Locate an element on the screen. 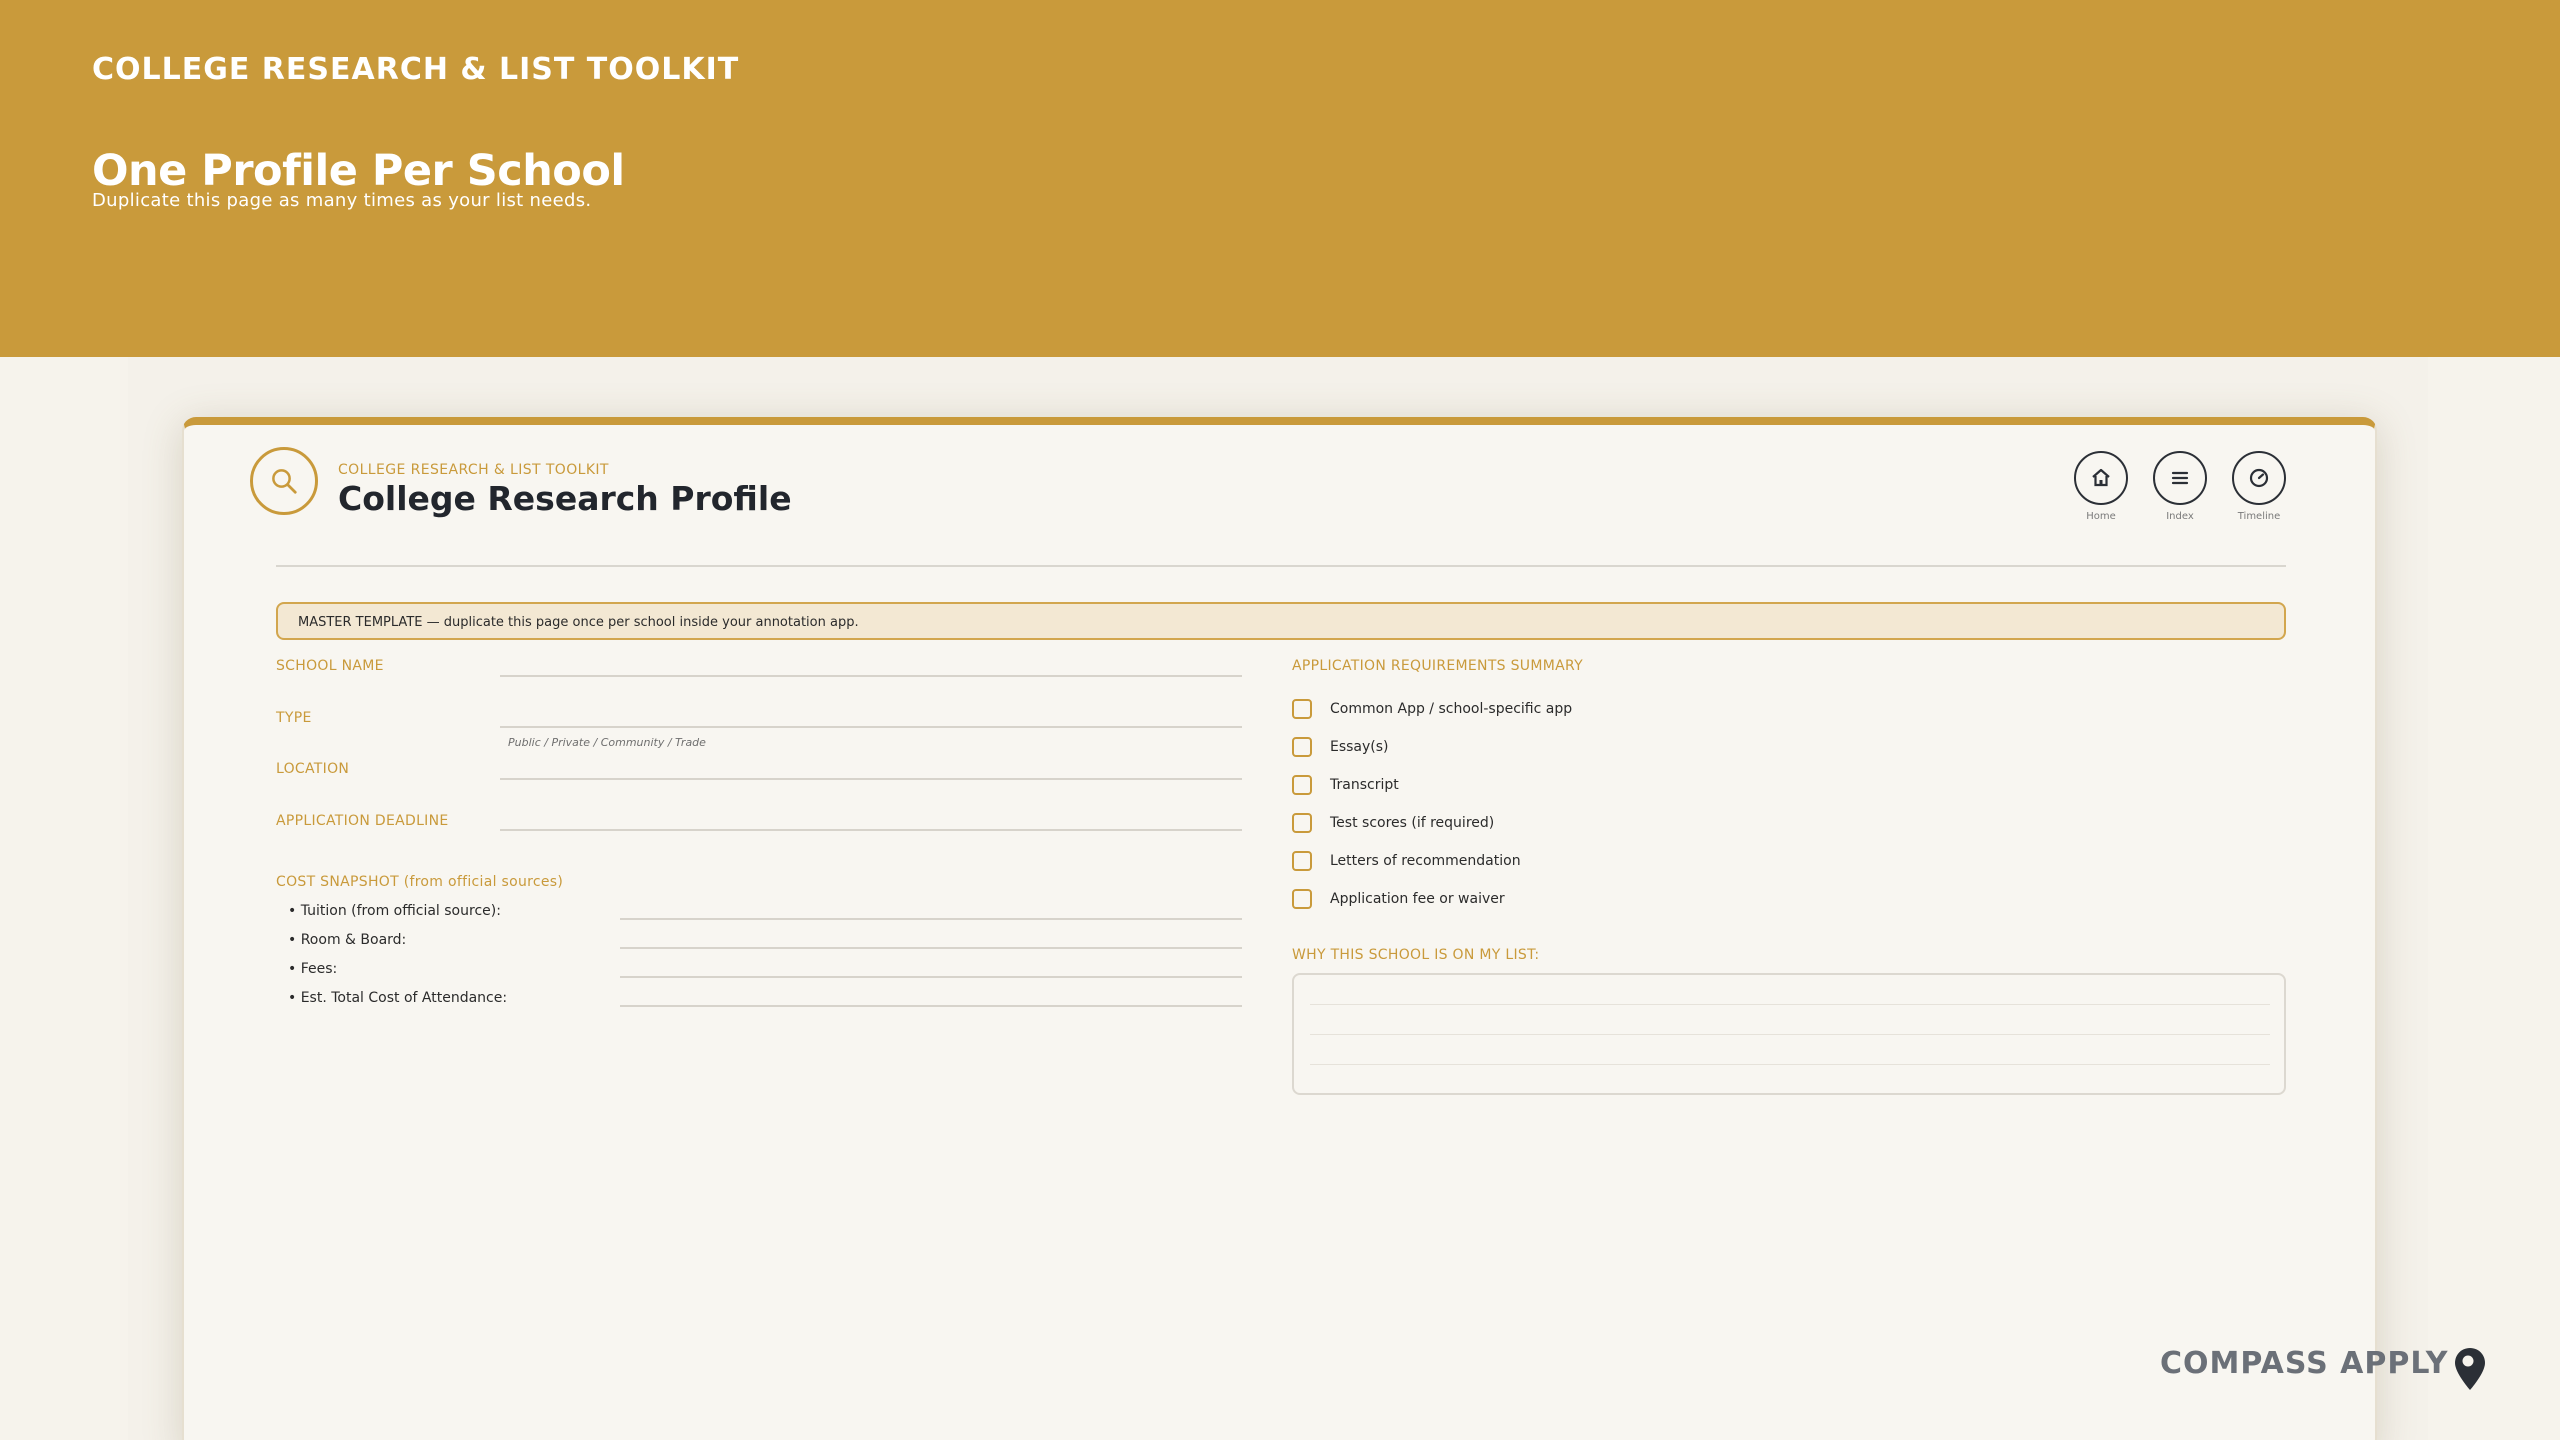 The width and height of the screenshot is (2560, 1440). req-recommendations-label: Letters of recommendation is located at coordinates (1425, 861).